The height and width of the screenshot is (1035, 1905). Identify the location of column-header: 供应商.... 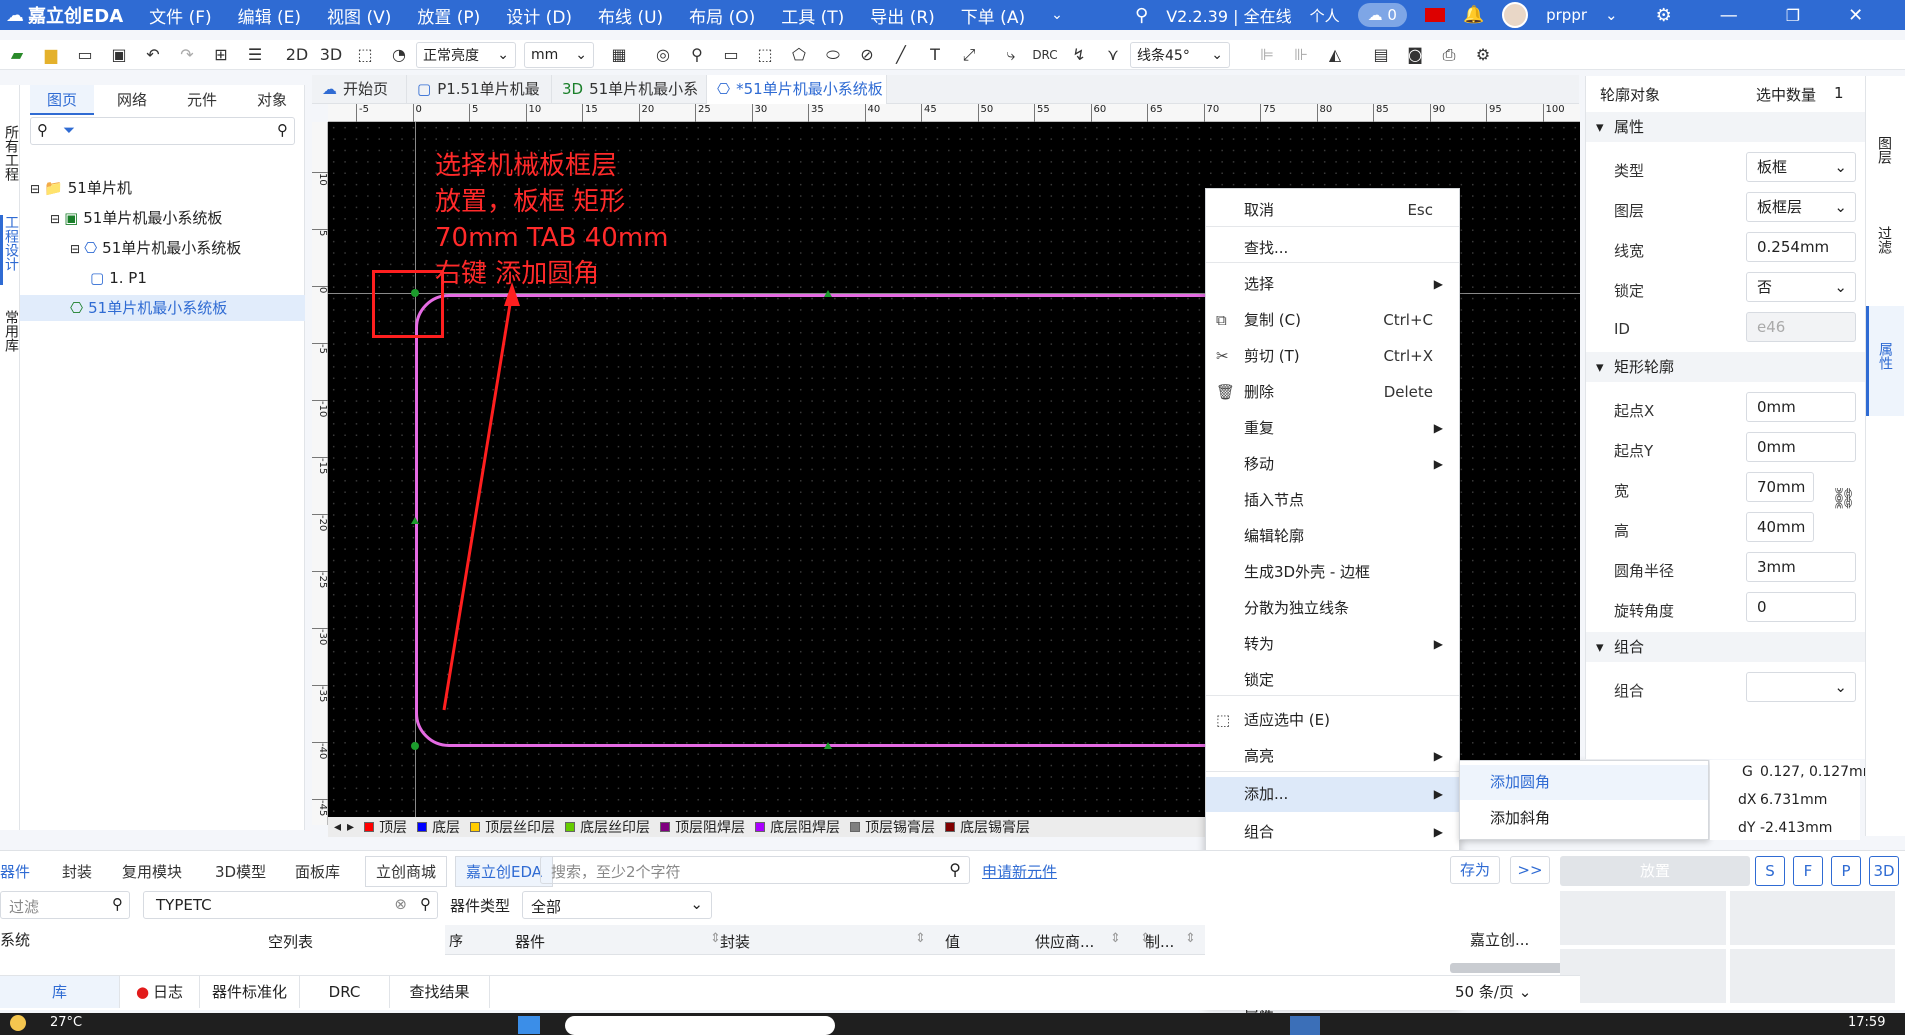
(1064, 941).